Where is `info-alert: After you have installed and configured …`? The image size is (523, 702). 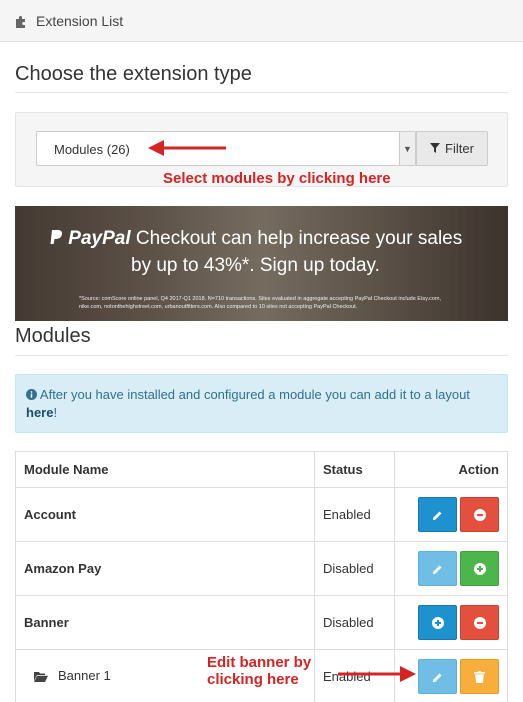
info-alert: After you have installed and configured … is located at coordinates (261, 403).